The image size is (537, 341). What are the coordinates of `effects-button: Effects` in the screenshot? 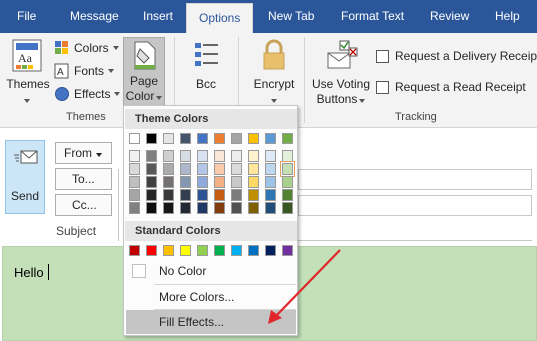 It's located at (87, 94).